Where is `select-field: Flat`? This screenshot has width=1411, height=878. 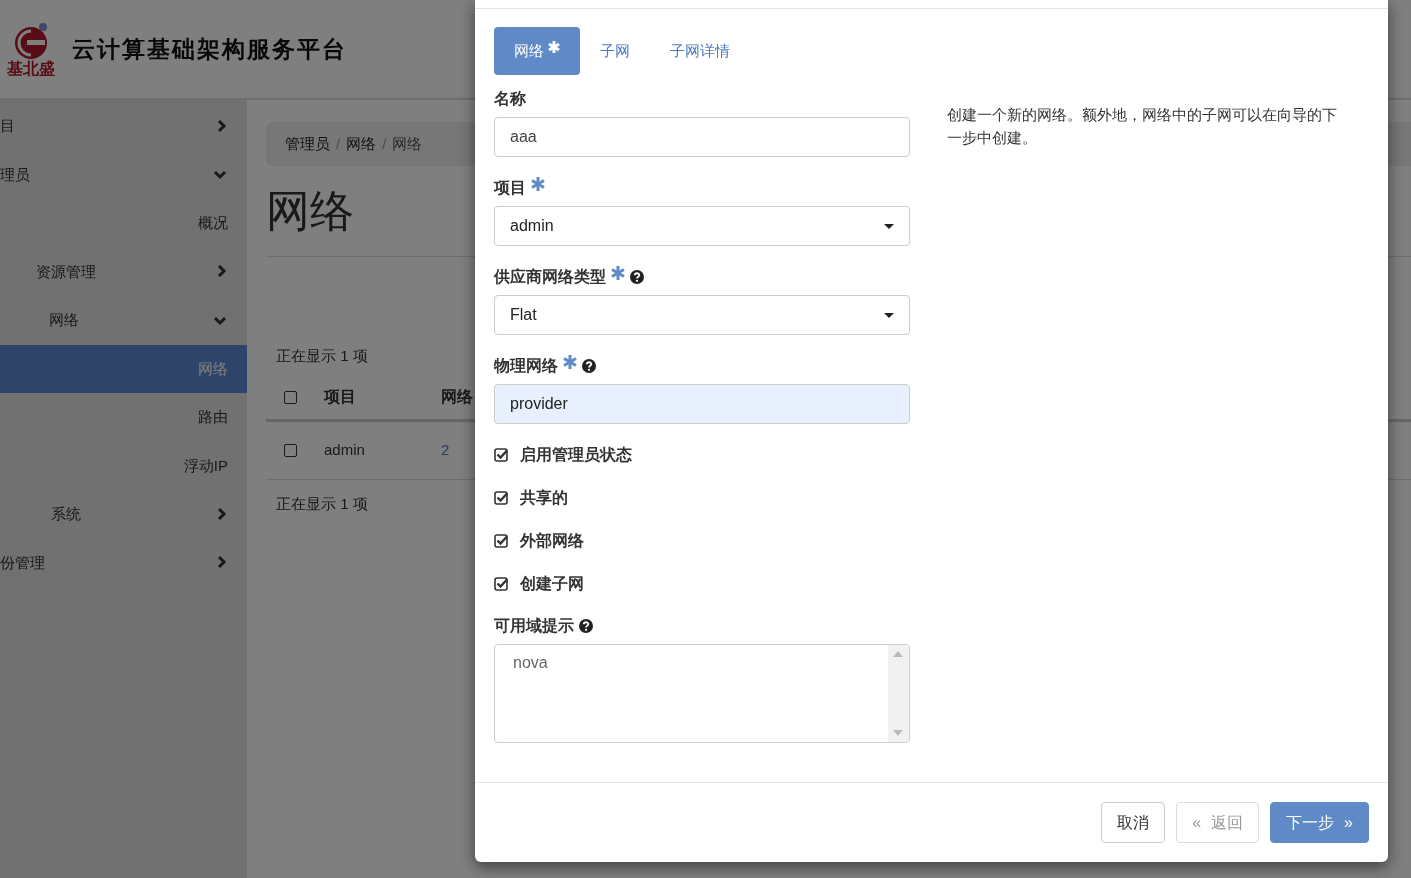 select-field: Flat is located at coordinates (702, 315).